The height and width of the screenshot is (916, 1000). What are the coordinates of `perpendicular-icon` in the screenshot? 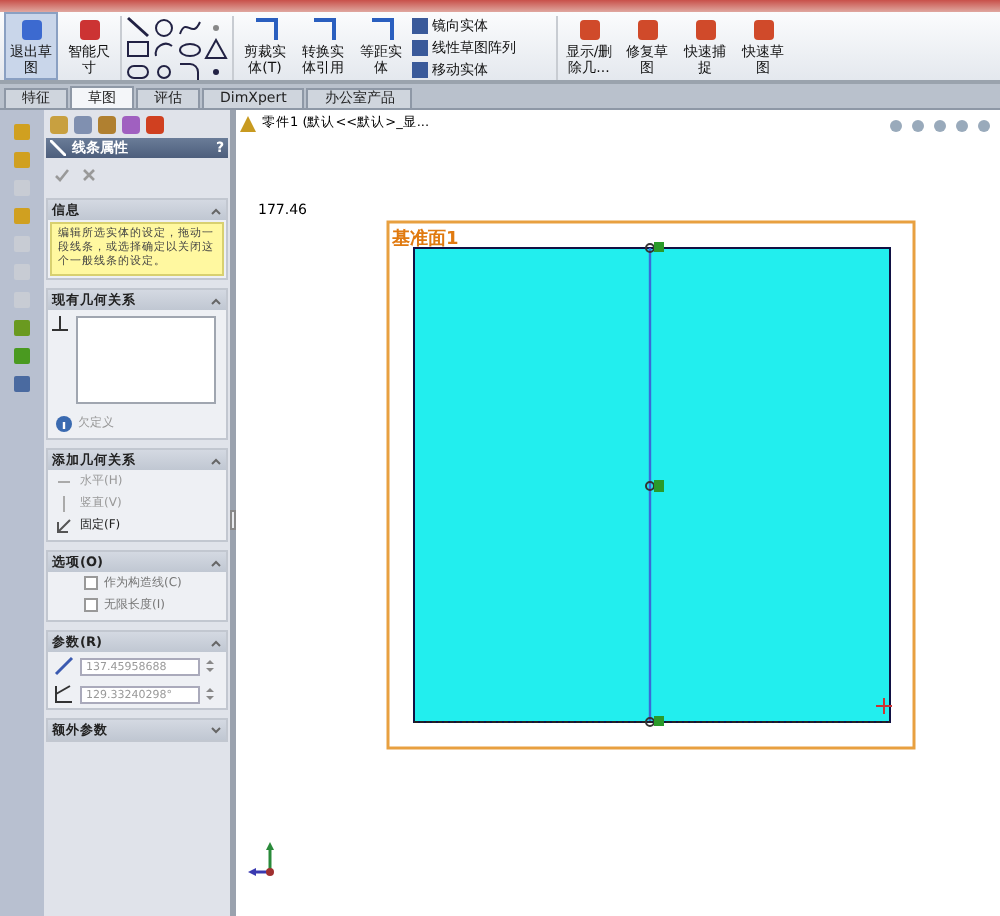 It's located at (60, 324).